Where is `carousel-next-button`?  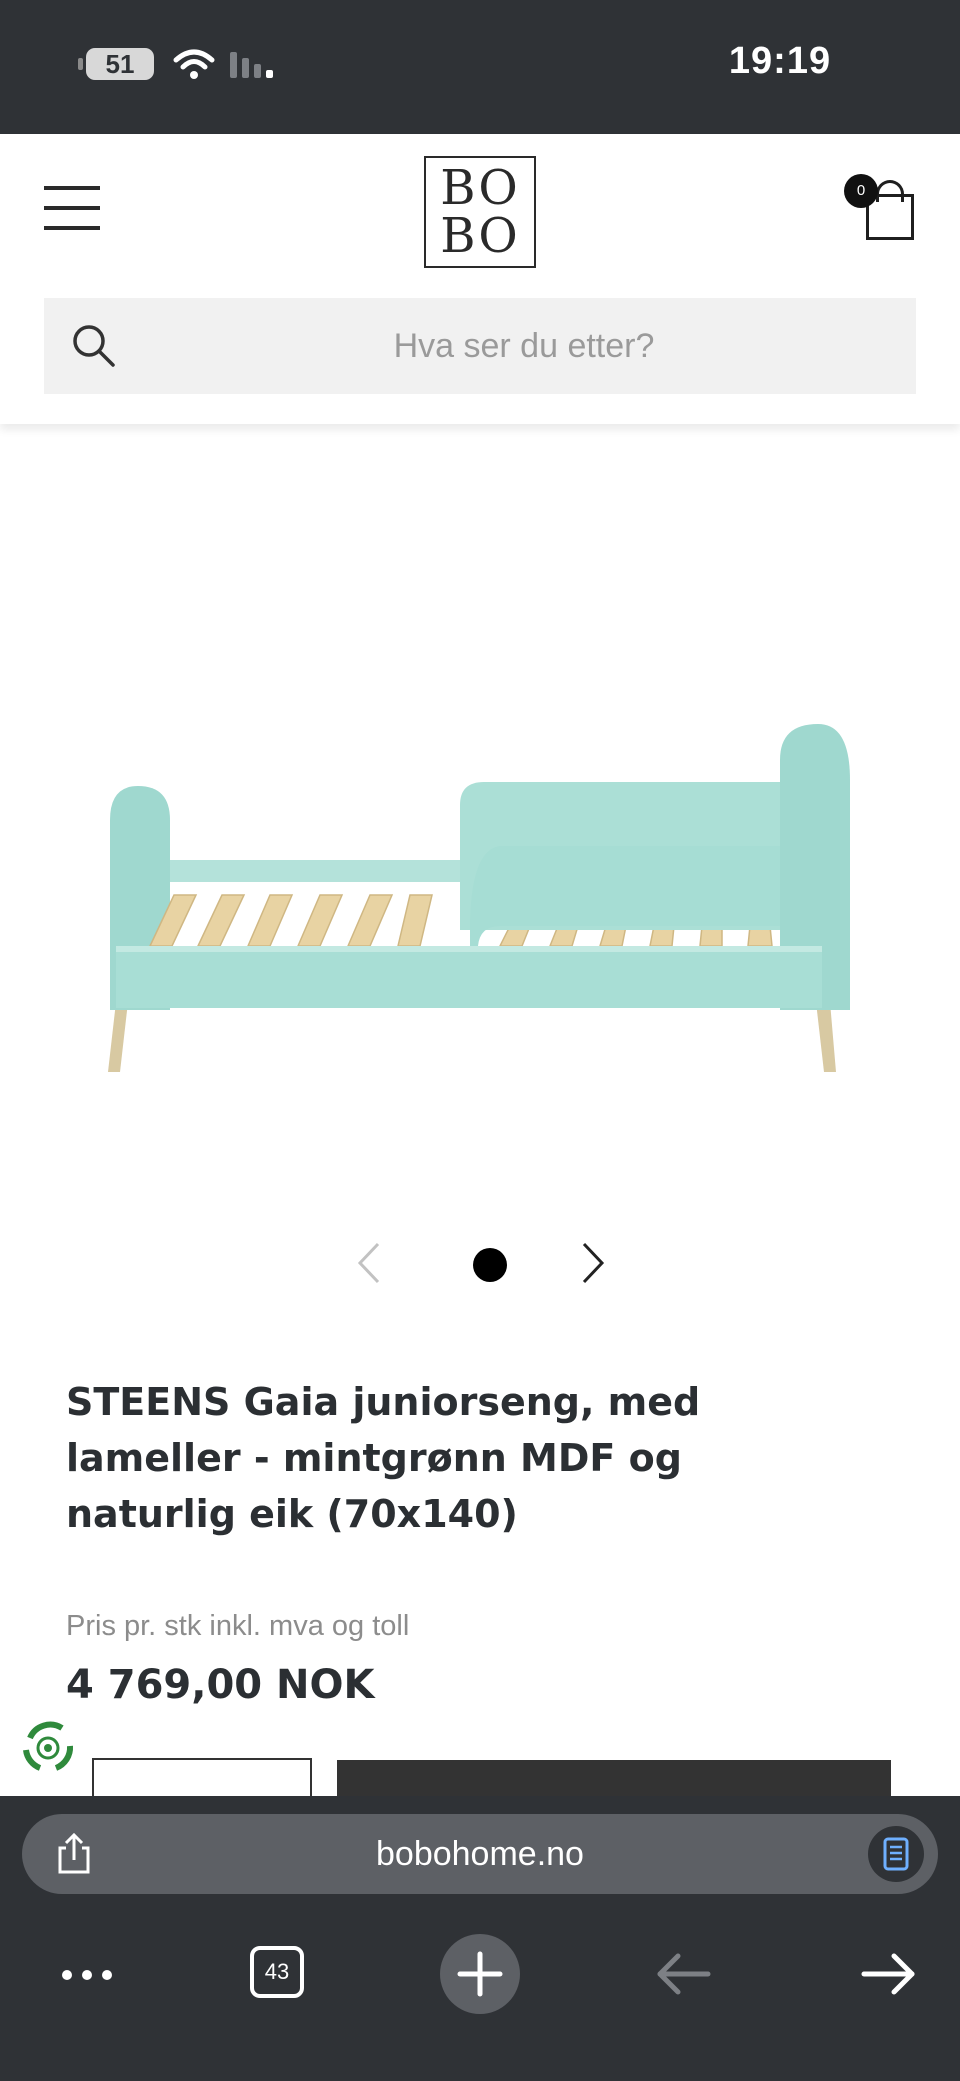
carousel-next-button is located at coordinates (592, 1263).